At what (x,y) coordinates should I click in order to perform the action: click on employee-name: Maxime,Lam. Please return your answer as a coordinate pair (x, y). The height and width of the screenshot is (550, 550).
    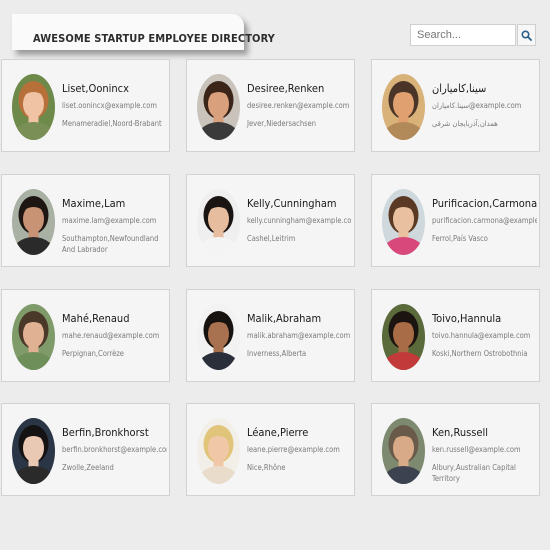
    Looking at the image, I should click on (94, 203).